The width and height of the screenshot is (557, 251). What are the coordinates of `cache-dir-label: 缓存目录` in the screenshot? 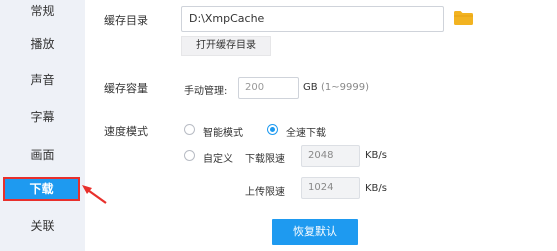 It's located at (126, 20).